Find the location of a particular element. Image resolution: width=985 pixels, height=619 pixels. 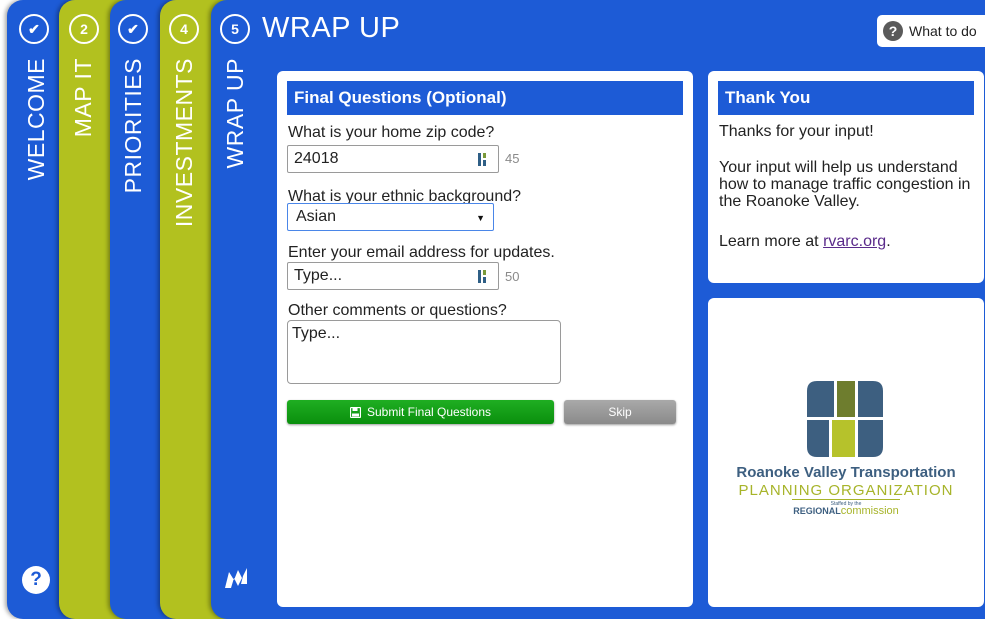

rvarc-link: rvarc.org is located at coordinates (854, 241).